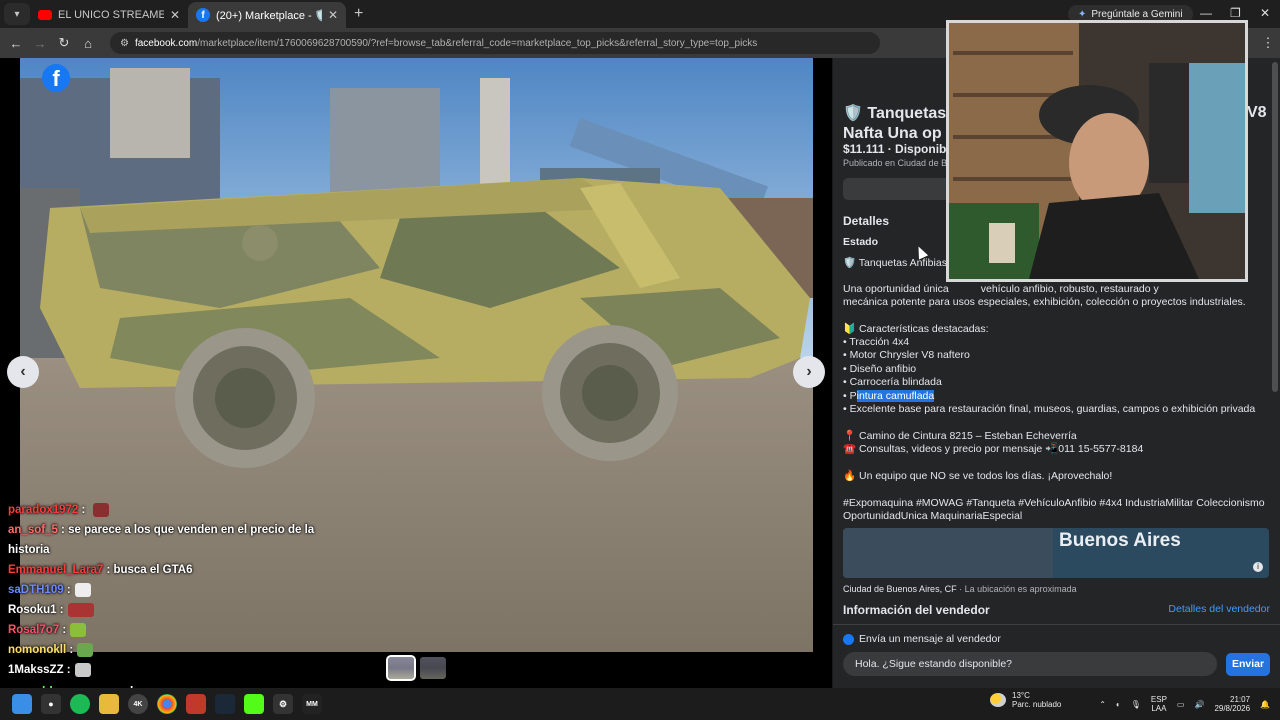 The image size is (1280, 720). I want to click on menu-icon: ⋮, so click(1268, 43).